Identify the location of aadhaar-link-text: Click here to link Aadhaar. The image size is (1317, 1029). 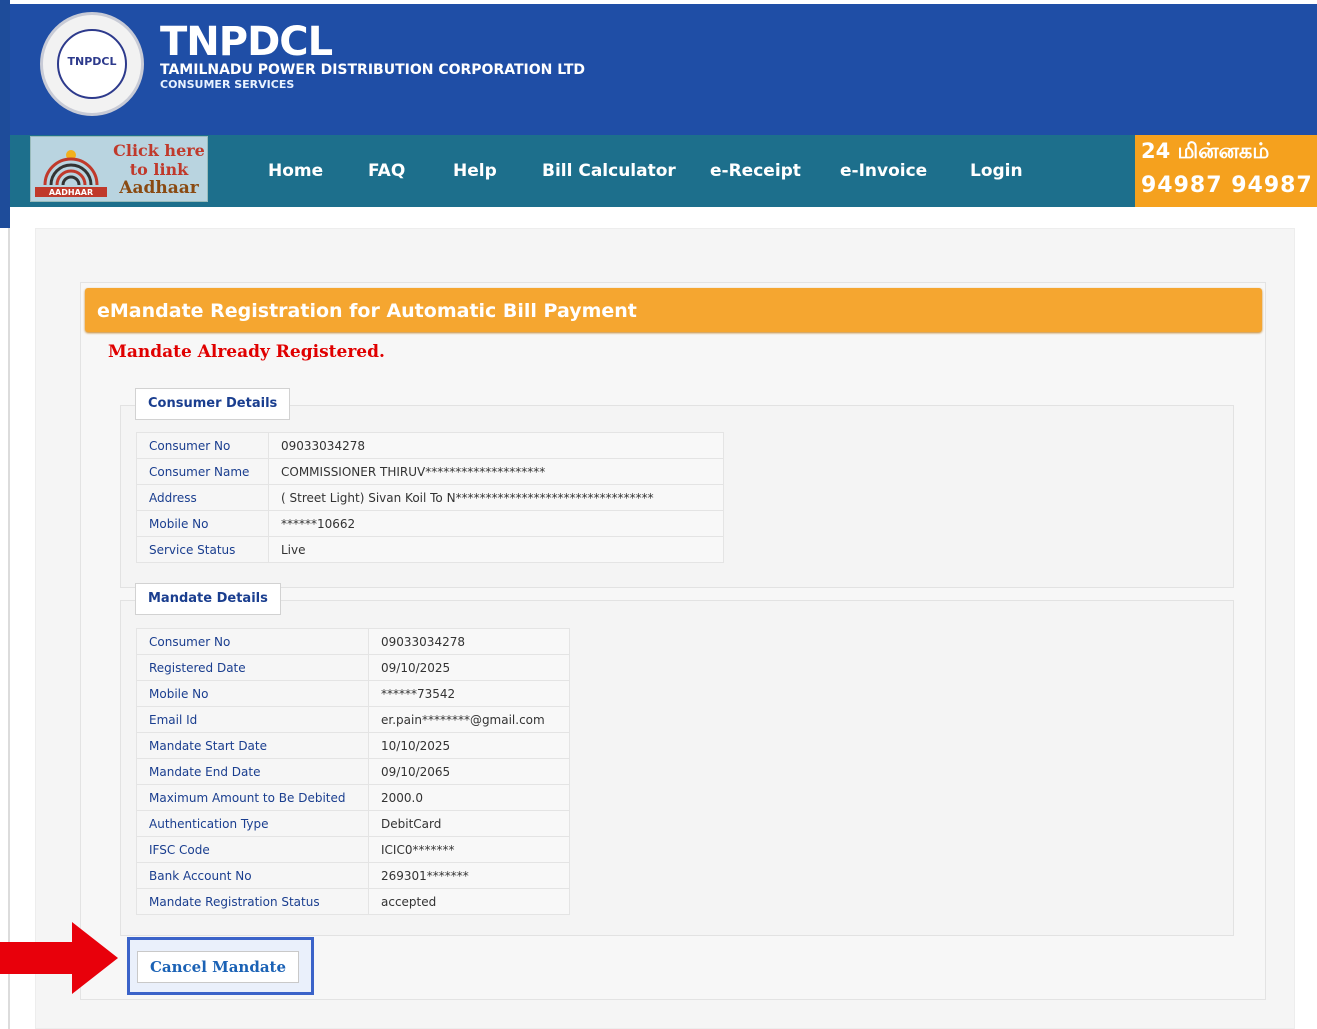
(159, 169).